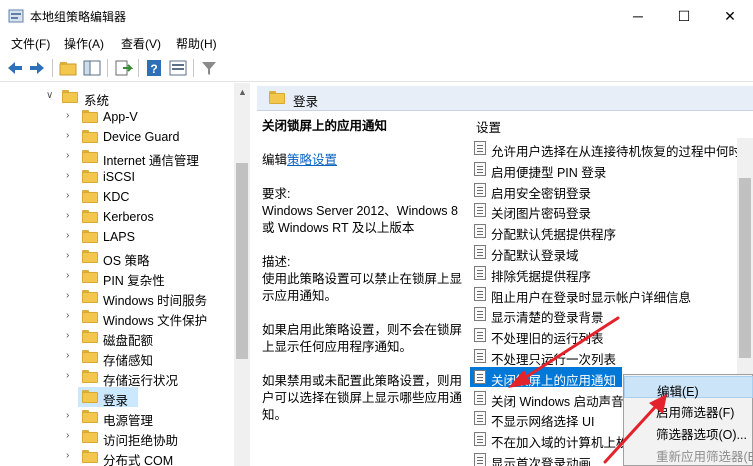 This screenshot has height=466, width=753. Describe the element at coordinates (547, 339) in the screenshot. I see `setting-label: 不处理旧的运行列表` at that location.